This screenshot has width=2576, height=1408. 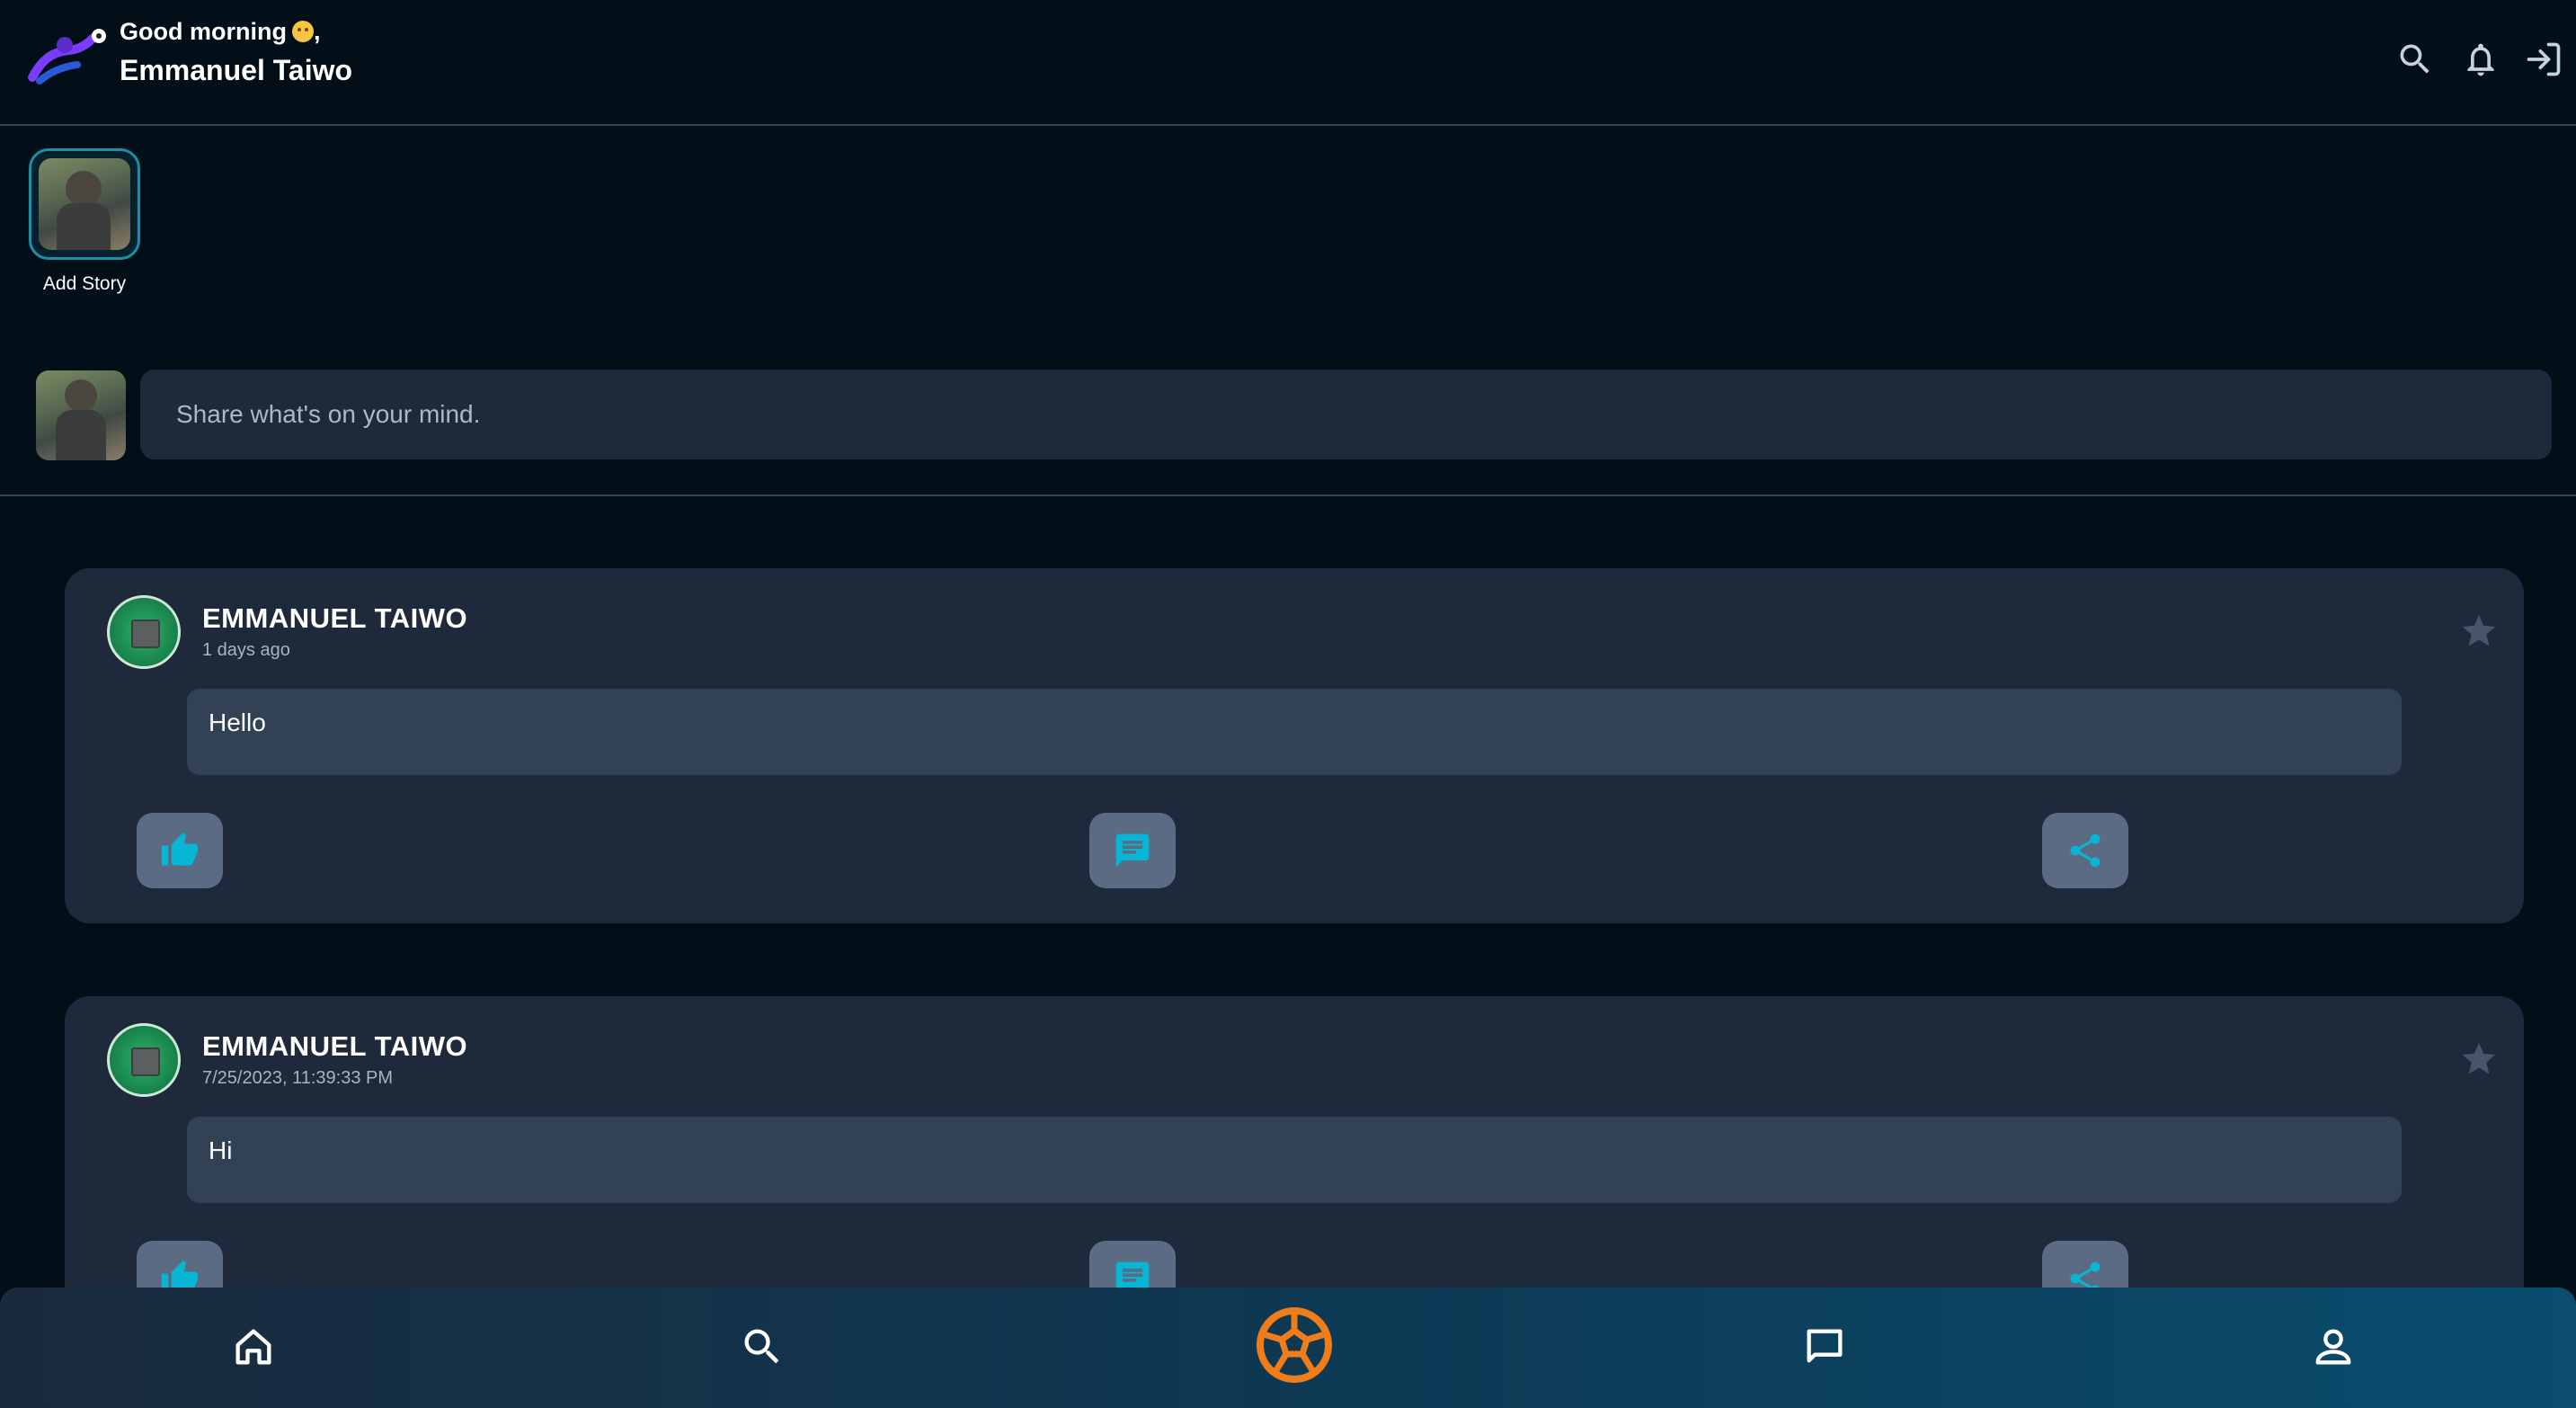 I want to click on share-button, so click(x=2085, y=850).